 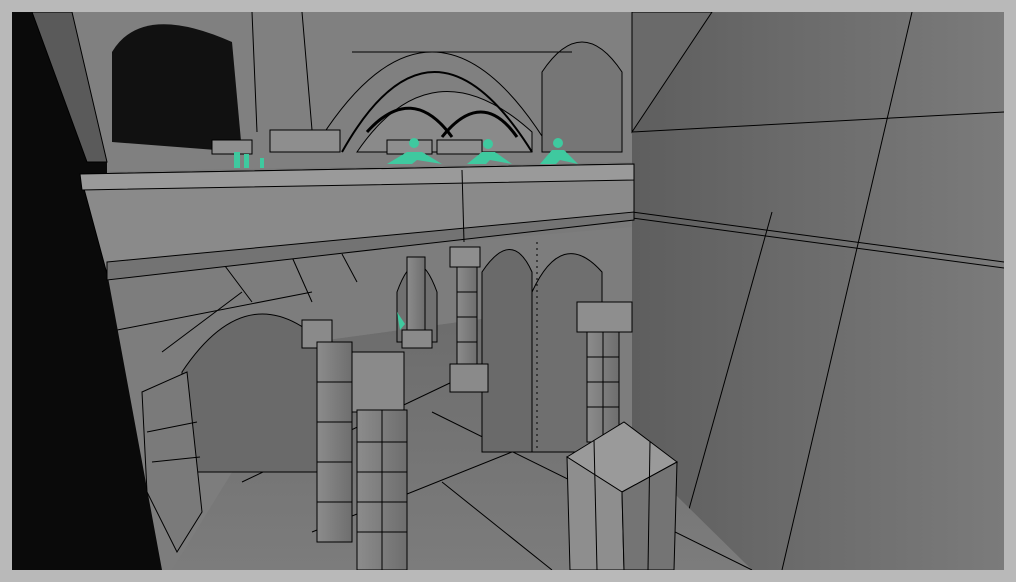 What do you see at coordinates (6, 291) in the screenshot?
I see `viewport-border-left` at bounding box center [6, 291].